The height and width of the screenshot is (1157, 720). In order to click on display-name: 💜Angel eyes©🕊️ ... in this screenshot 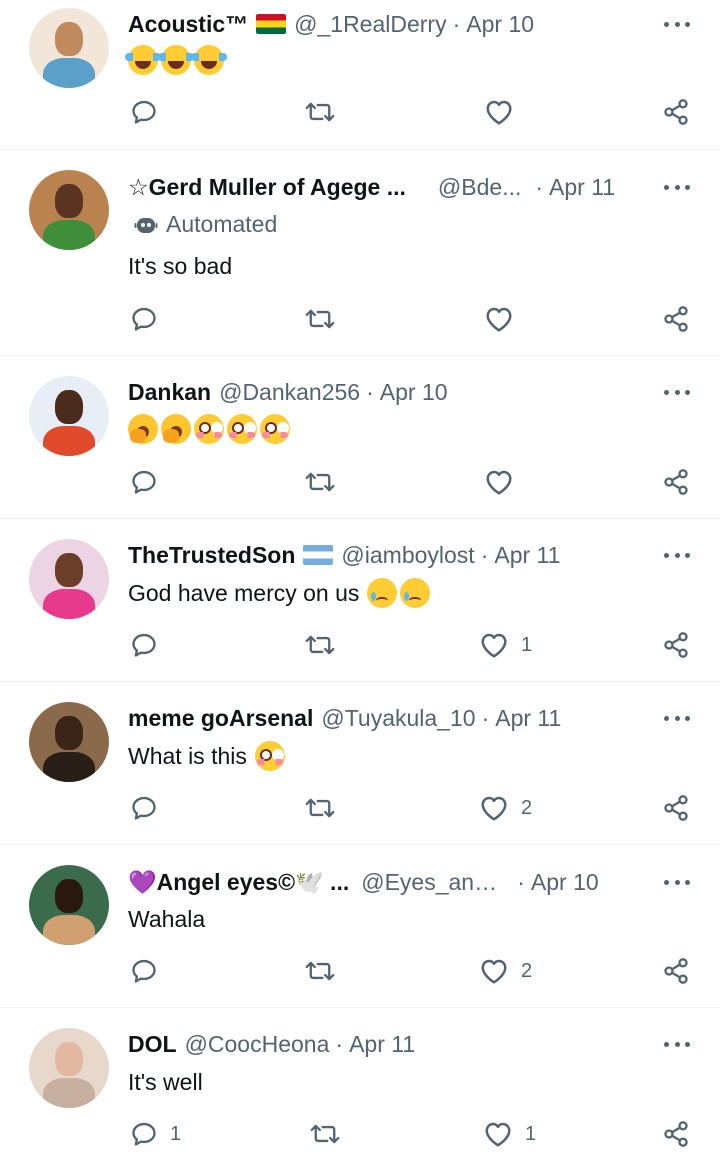, I will do `click(238, 882)`.